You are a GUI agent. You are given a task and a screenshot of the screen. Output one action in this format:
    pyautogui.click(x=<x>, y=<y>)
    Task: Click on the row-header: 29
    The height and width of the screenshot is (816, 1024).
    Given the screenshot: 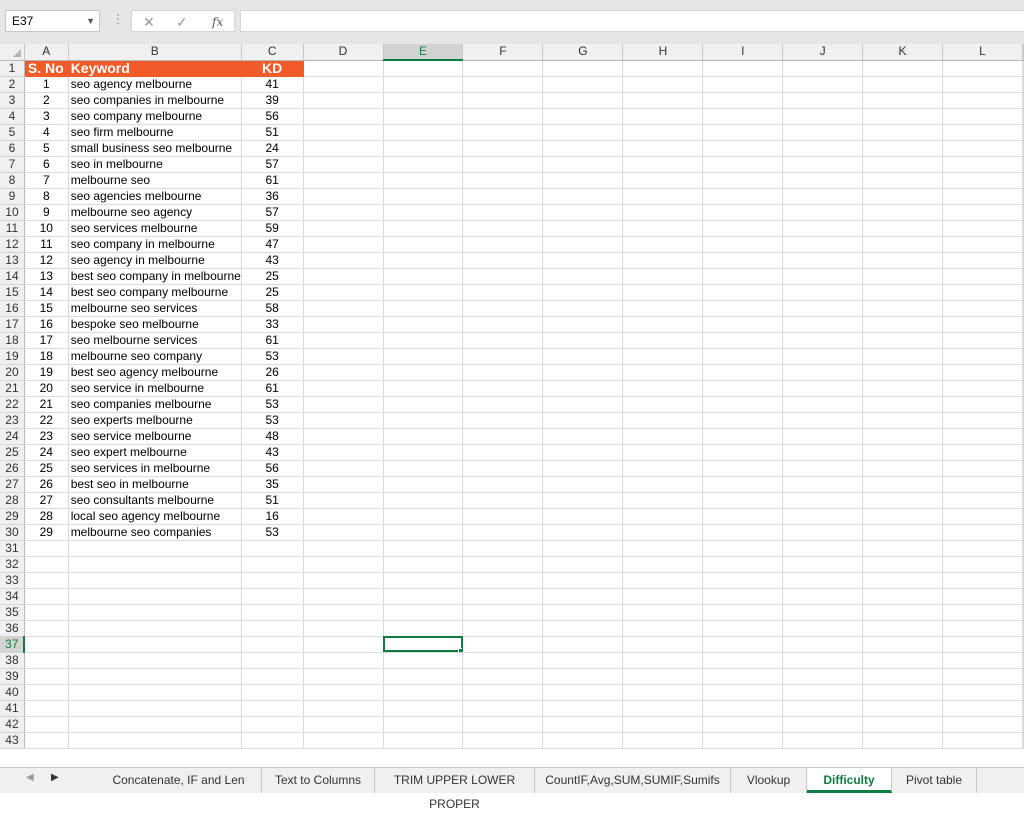 What is the action you would take?
    pyautogui.click(x=12, y=516)
    